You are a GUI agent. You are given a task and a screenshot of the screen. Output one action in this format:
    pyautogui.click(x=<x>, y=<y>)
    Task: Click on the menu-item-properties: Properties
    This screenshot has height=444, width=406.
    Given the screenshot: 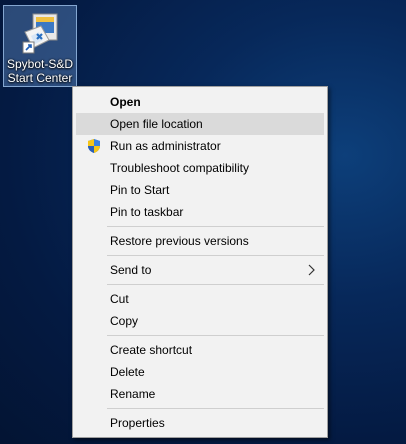 What is the action you would take?
    pyautogui.click(x=200, y=423)
    